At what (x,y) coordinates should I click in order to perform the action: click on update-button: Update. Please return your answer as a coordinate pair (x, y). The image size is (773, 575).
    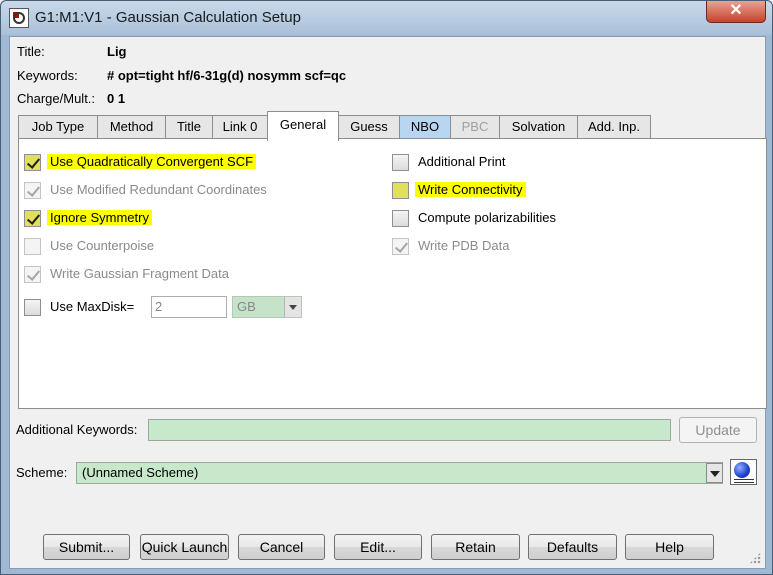
    Looking at the image, I should click on (718, 430).